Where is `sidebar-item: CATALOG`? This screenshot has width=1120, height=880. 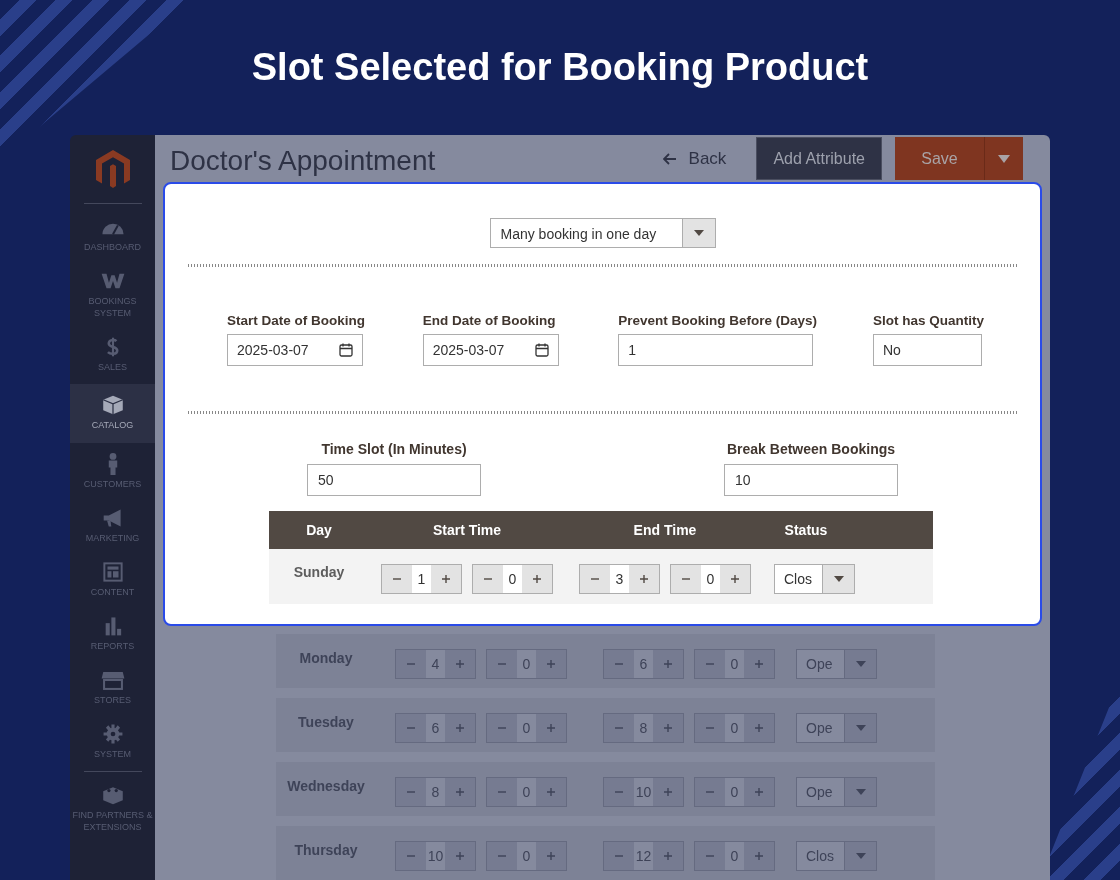
sidebar-item: CATALOG is located at coordinates (112, 413).